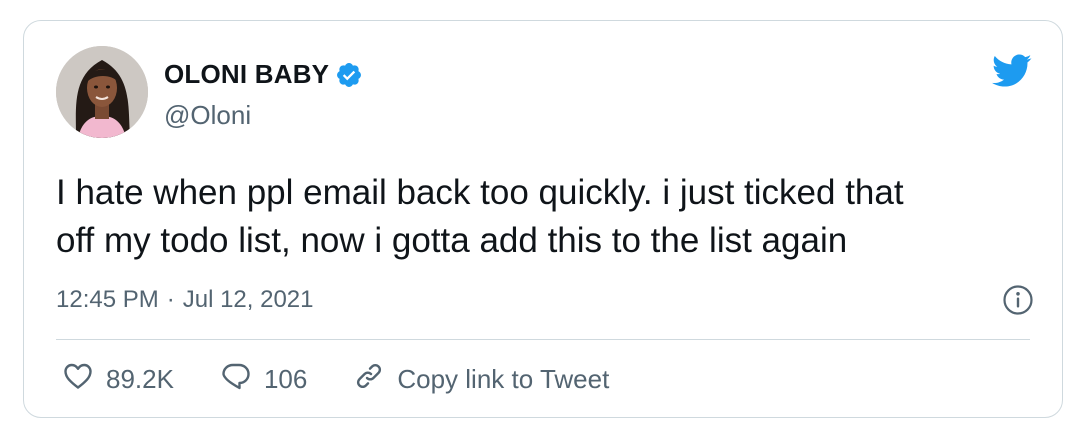 Image resolution: width=1090 pixels, height=447 pixels. I want to click on verified-badge-icon, so click(349, 75).